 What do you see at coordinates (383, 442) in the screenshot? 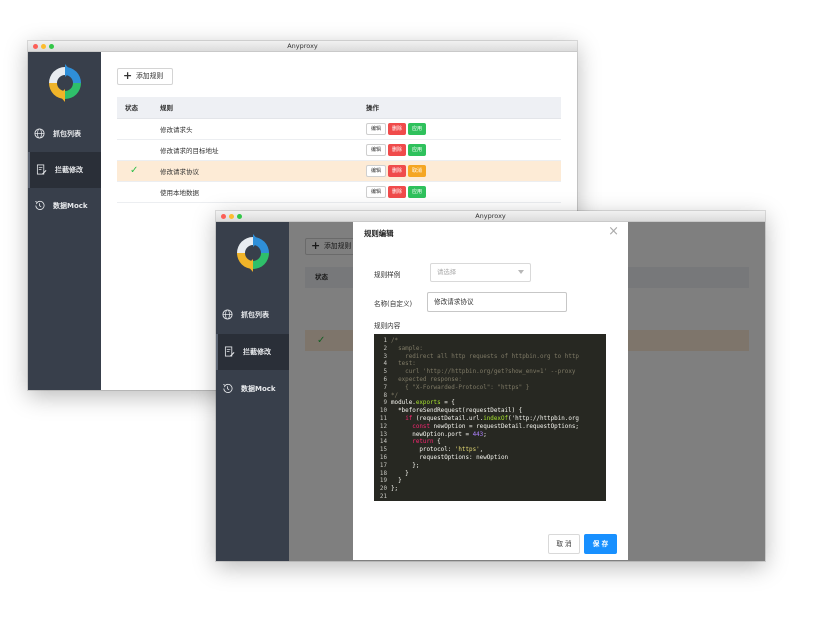
I see `line-number: 14` at bounding box center [383, 442].